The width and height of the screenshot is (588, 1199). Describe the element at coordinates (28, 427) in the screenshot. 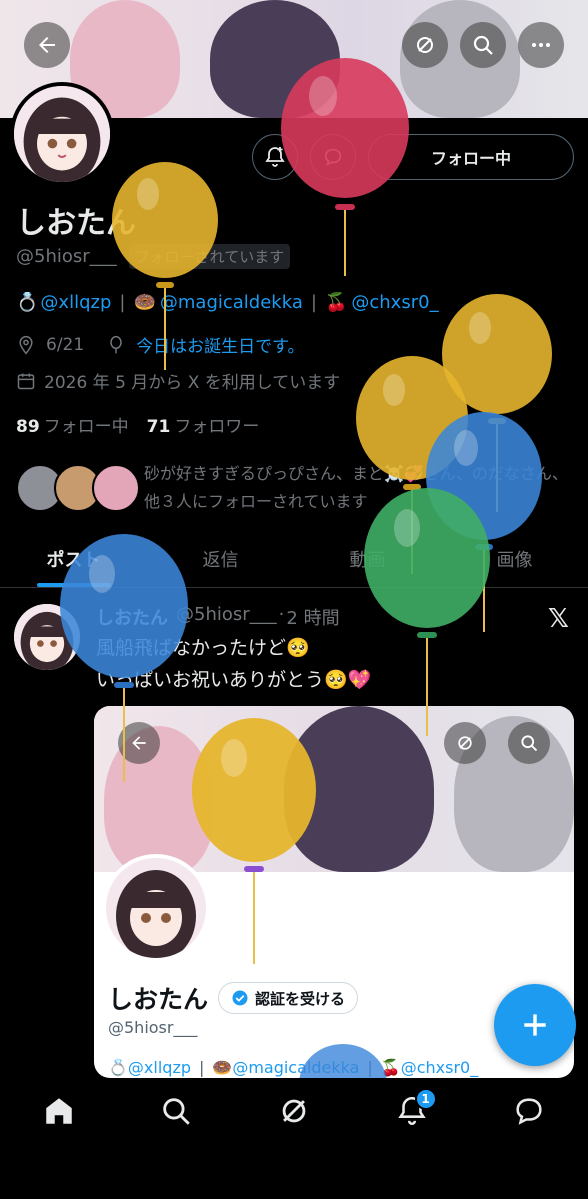

I see `following-count: 89` at that location.